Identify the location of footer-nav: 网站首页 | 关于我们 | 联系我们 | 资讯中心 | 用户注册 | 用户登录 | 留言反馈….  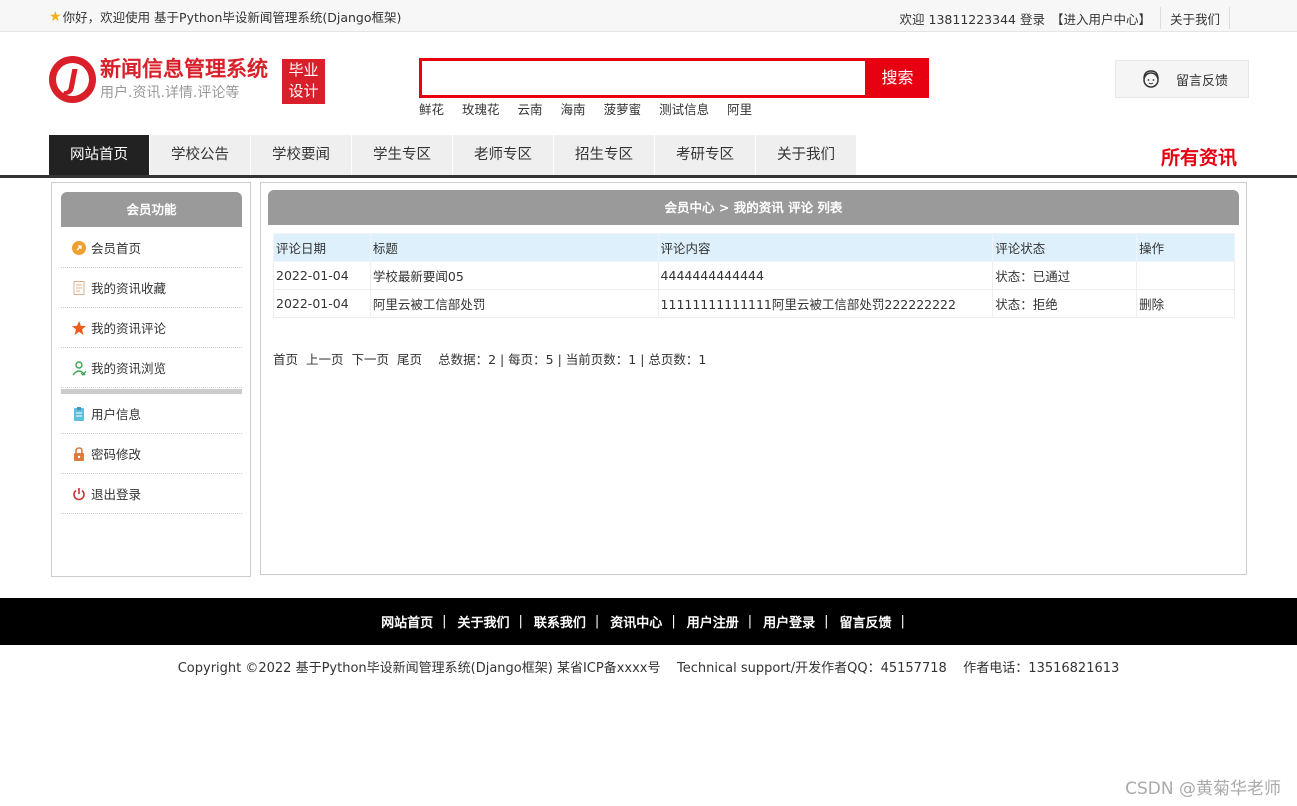
(648, 621).